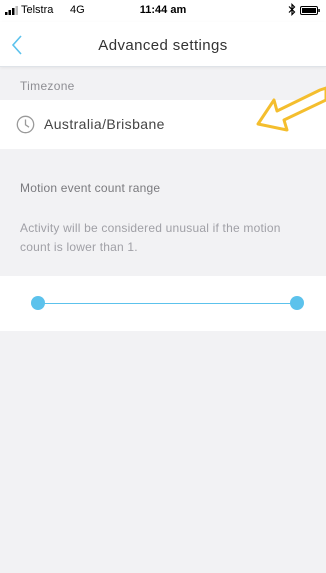 This screenshot has height=573, width=326. I want to click on bluetooth-icon, so click(292, 9).